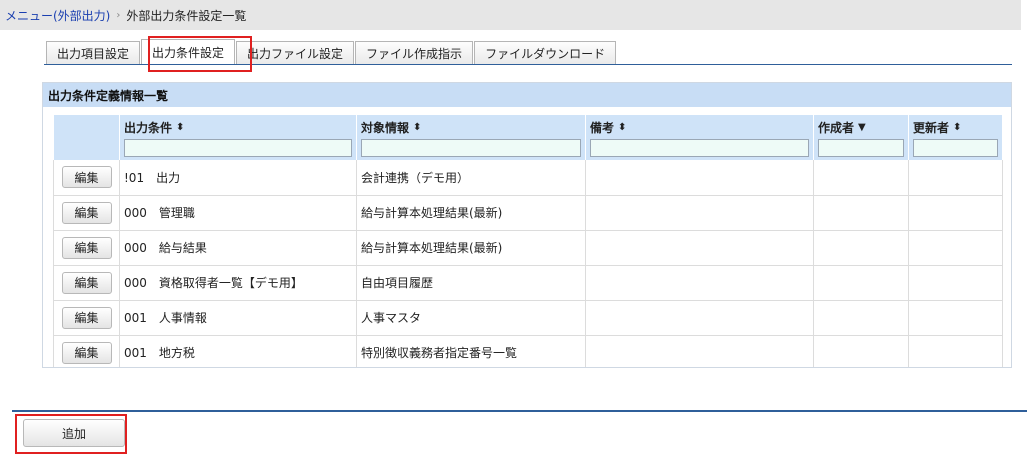 This screenshot has width=1031, height=455. What do you see at coordinates (519, 411) in the screenshot?
I see `footer-divider` at bounding box center [519, 411].